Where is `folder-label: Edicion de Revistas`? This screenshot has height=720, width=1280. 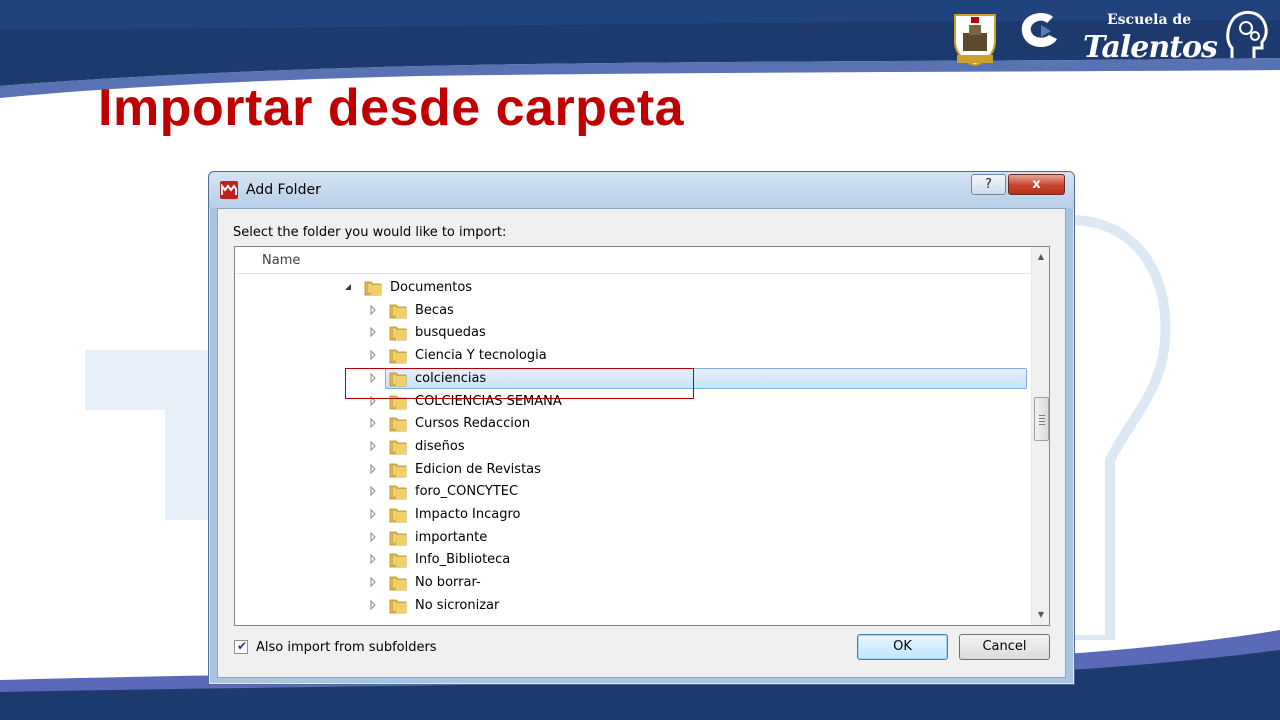
folder-label: Edicion de Revistas is located at coordinates (478, 469).